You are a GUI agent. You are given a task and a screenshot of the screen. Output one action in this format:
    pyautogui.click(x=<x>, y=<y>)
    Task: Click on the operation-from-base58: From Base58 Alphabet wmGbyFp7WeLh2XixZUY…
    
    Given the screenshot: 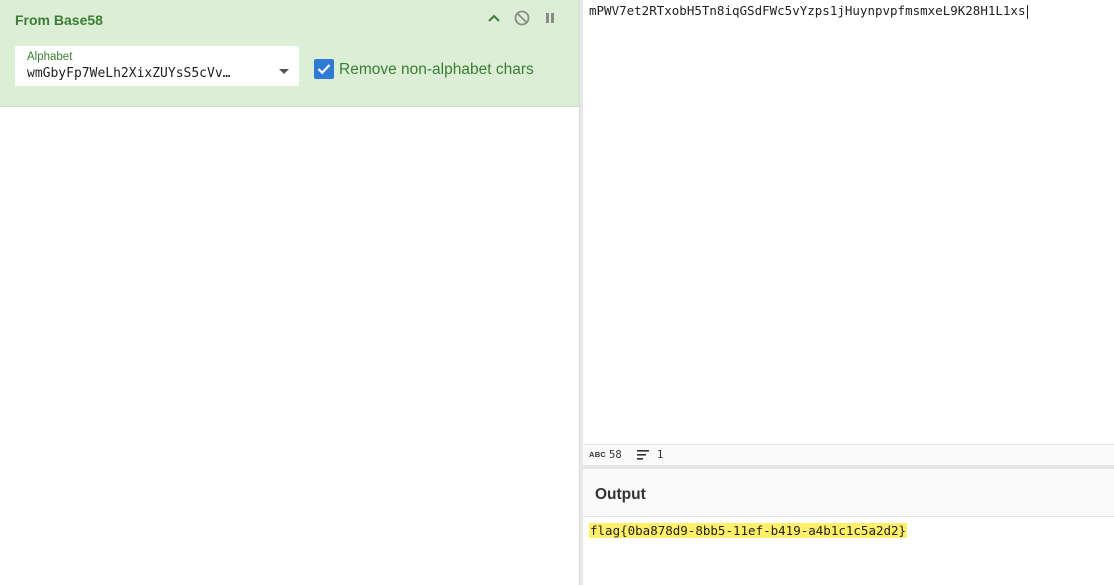 What is the action you would take?
    pyautogui.click(x=289, y=53)
    